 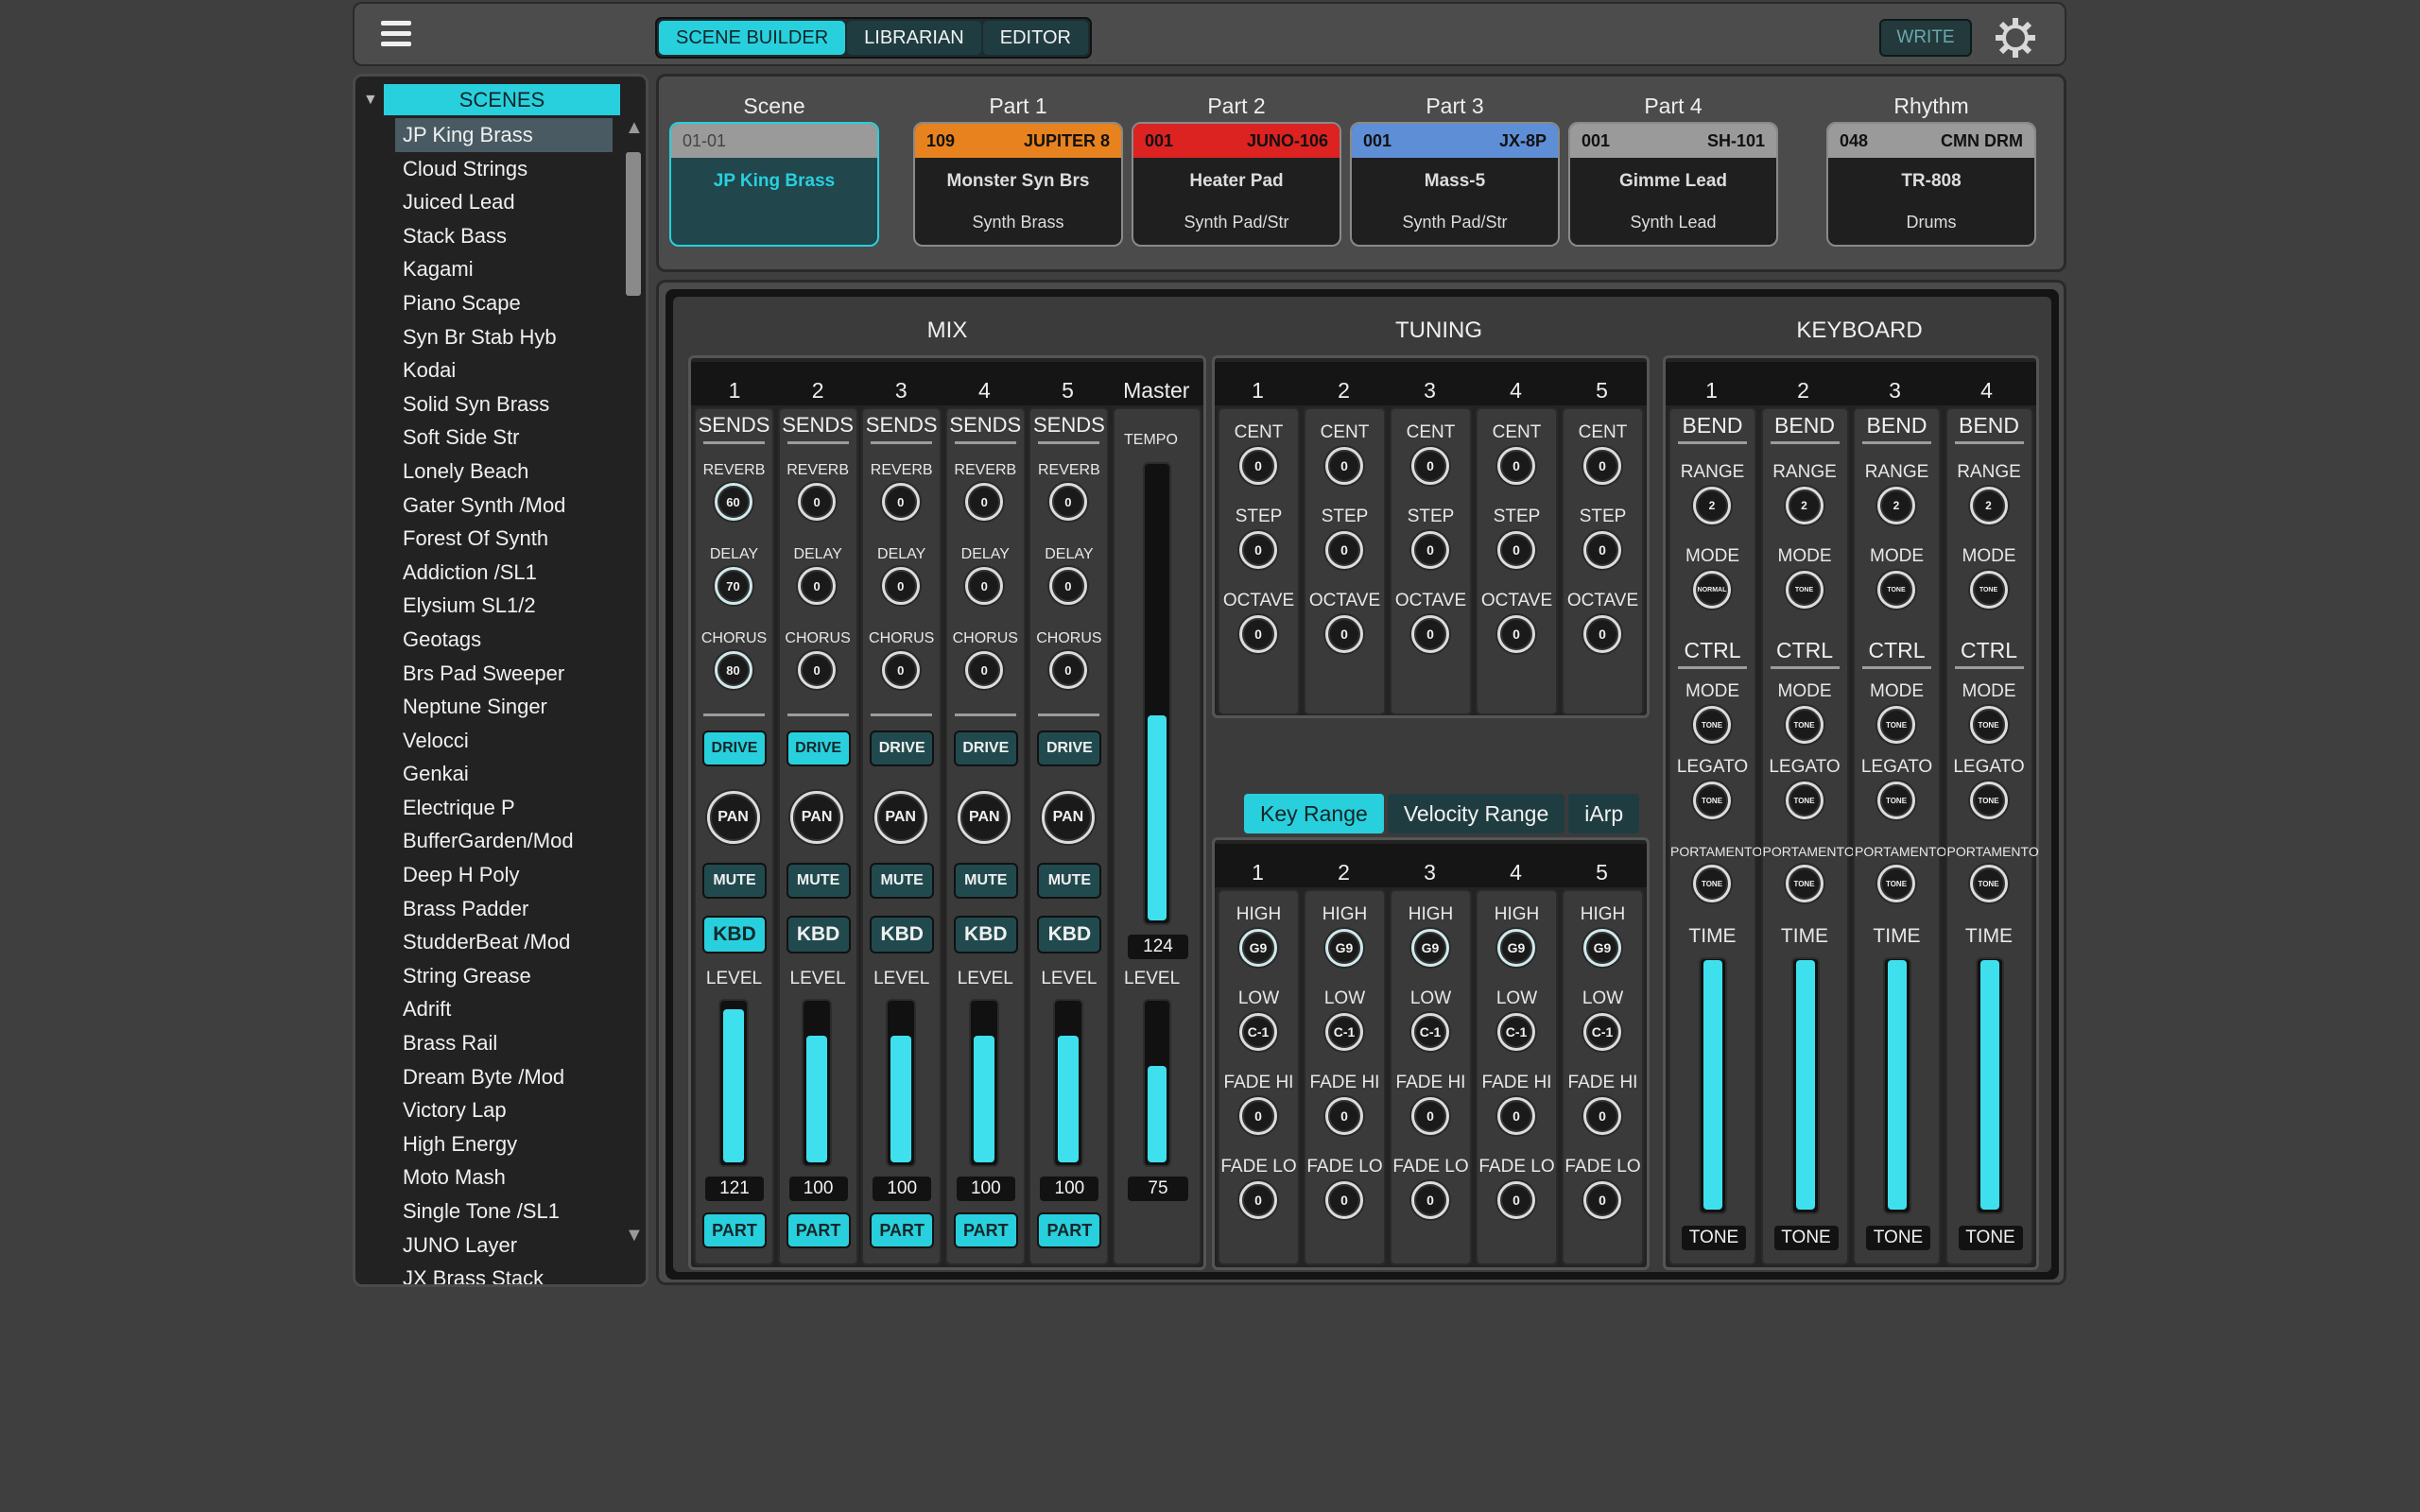 What do you see at coordinates (504, 1245) in the screenshot?
I see `scene-list-item: JUNO Layer` at bounding box center [504, 1245].